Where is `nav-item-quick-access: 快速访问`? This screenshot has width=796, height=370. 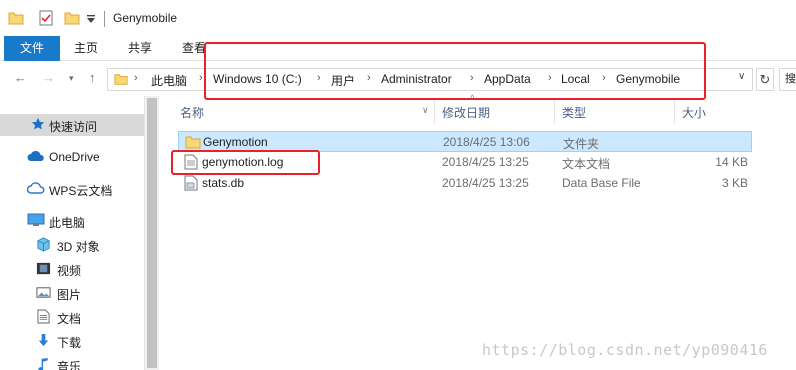
nav-item-quick-access: 快速访问 is located at coordinates (72, 125).